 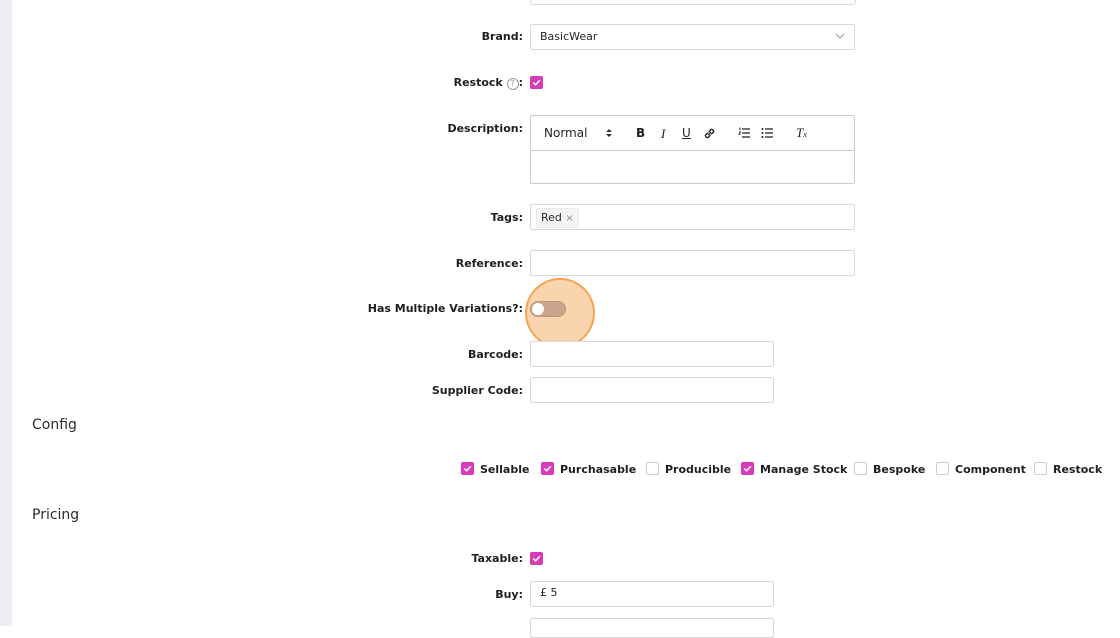 What do you see at coordinates (709, 133) in the screenshot?
I see `link-icon` at bounding box center [709, 133].